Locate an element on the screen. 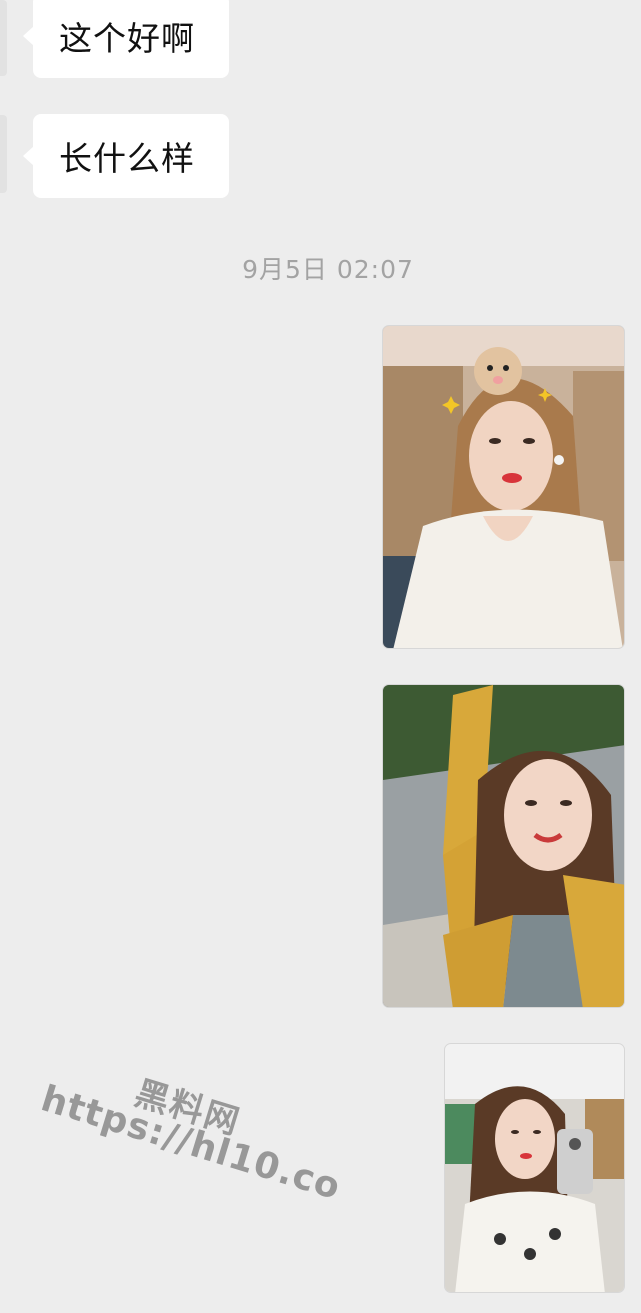 This screenshot has height=1313, width=641. incoming-message-bubble: 长什么样 is located at coordinates (126, 156).